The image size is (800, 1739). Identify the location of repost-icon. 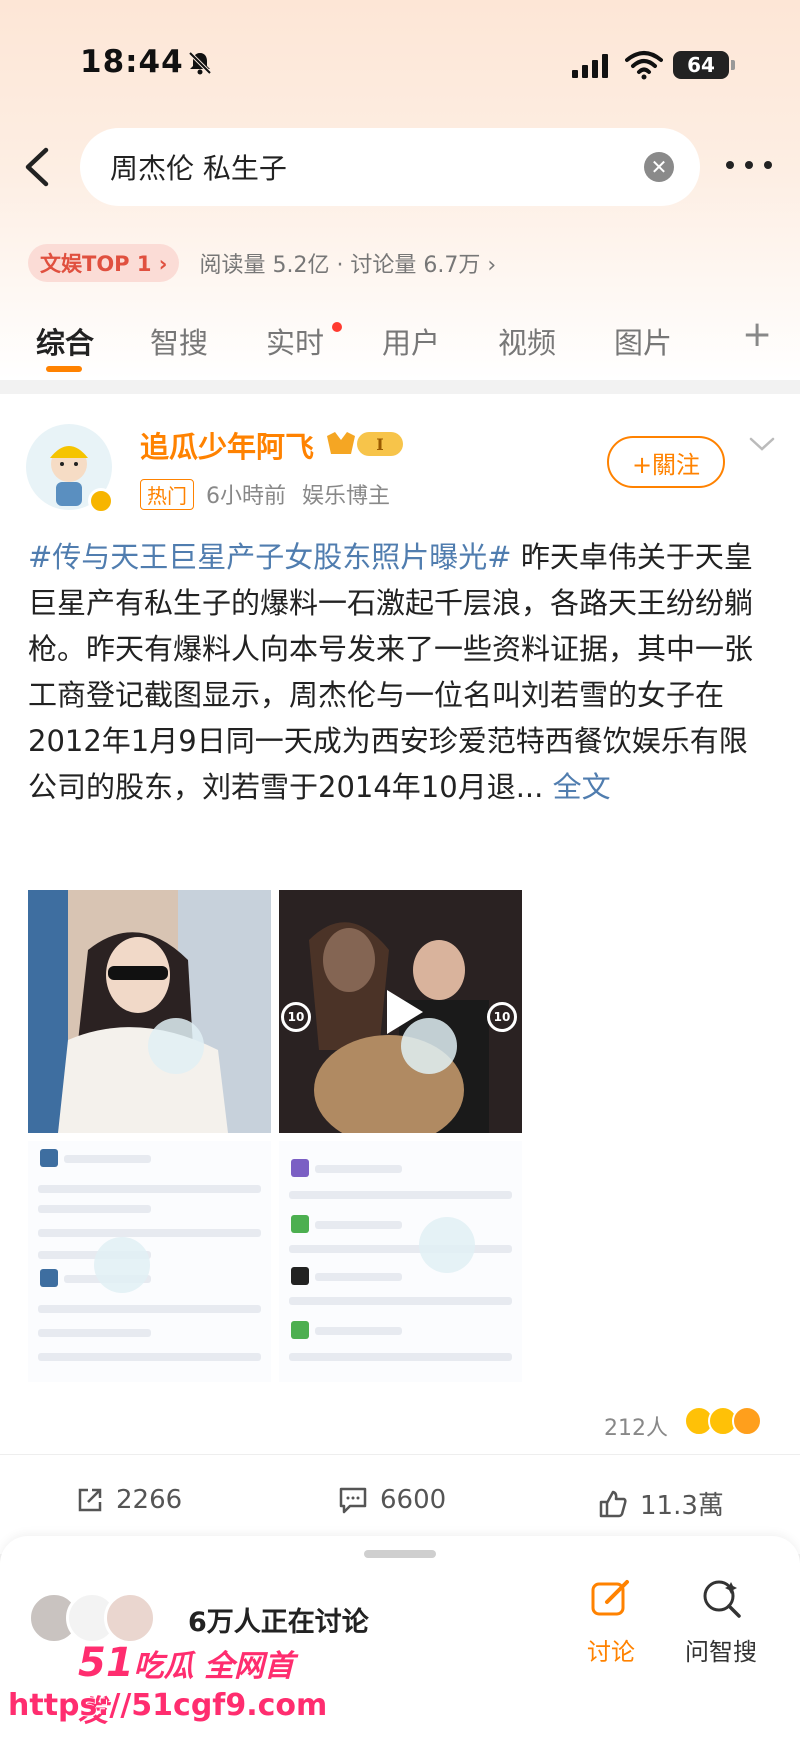
(90, 1500).